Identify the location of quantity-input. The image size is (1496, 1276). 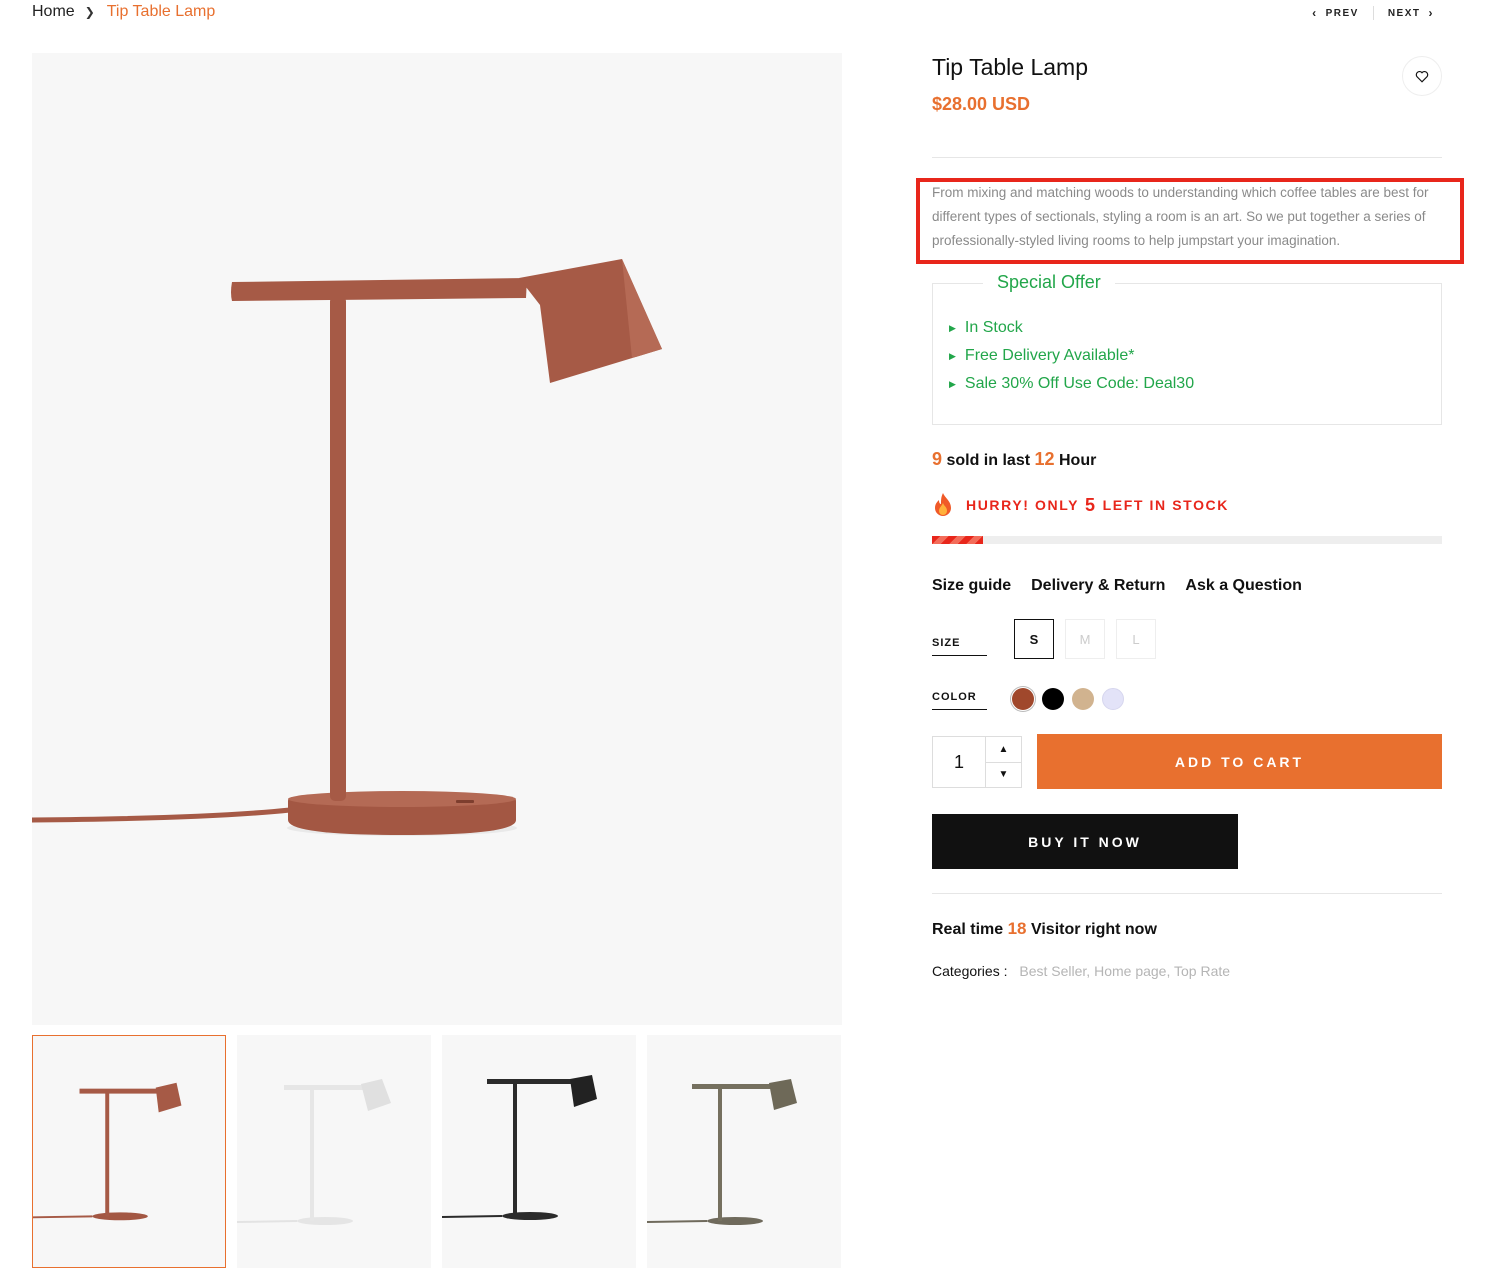
(959, 762).